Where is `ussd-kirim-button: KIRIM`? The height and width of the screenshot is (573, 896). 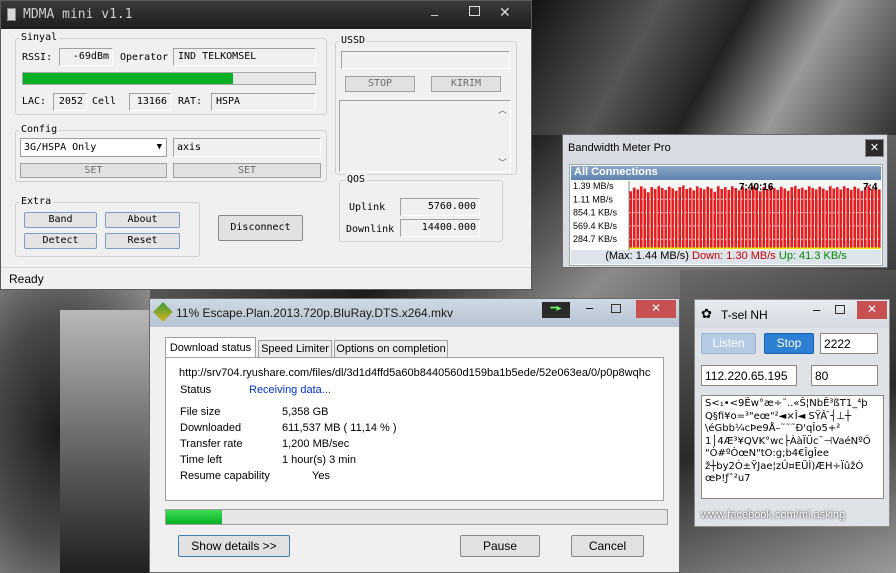
ussd-kirim-button: KIRIM is located at coordinates (466, 84).